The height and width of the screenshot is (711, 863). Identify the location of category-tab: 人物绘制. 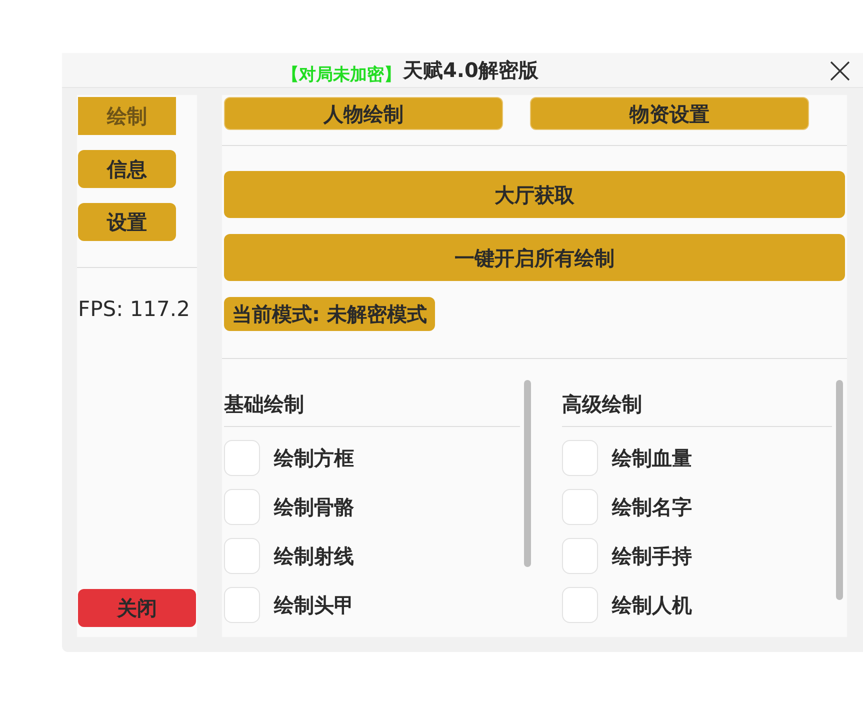
(363, 113).